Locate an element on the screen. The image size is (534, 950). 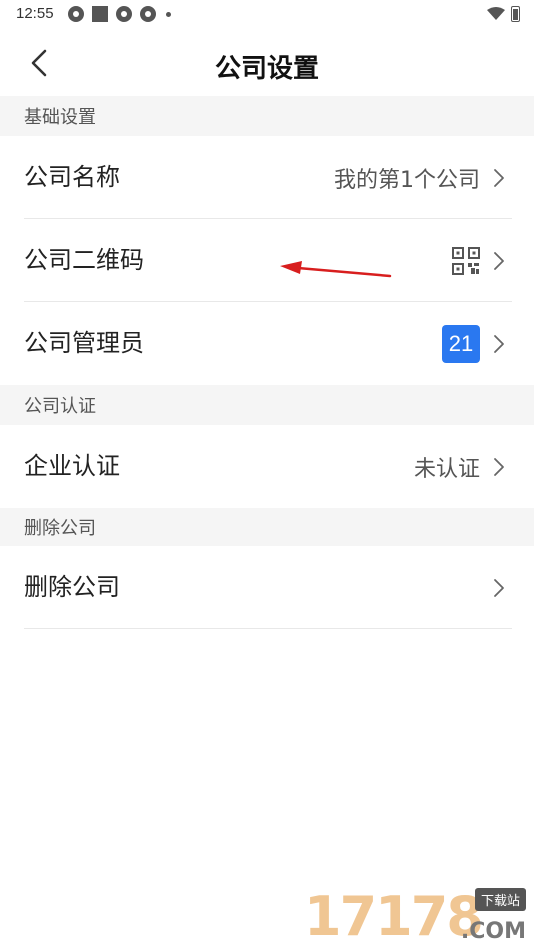
company-name-value: 我的第1个公司 is located at coordinates (407, 180).